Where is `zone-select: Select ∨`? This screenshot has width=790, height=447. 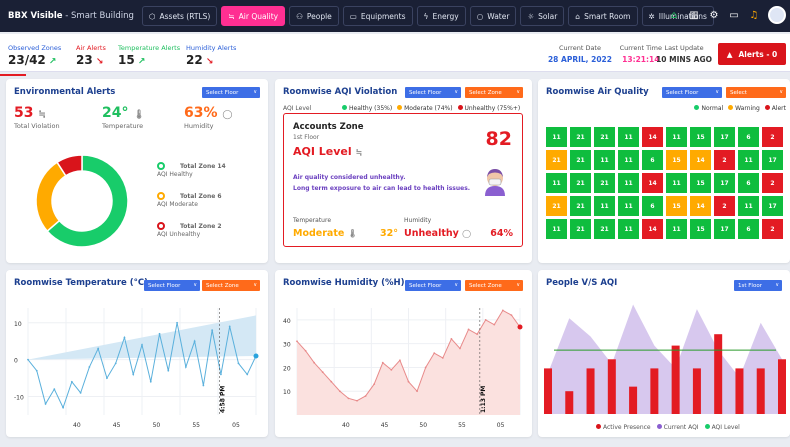
zone-select: Select ∨ is located at coordinates (756, 92).